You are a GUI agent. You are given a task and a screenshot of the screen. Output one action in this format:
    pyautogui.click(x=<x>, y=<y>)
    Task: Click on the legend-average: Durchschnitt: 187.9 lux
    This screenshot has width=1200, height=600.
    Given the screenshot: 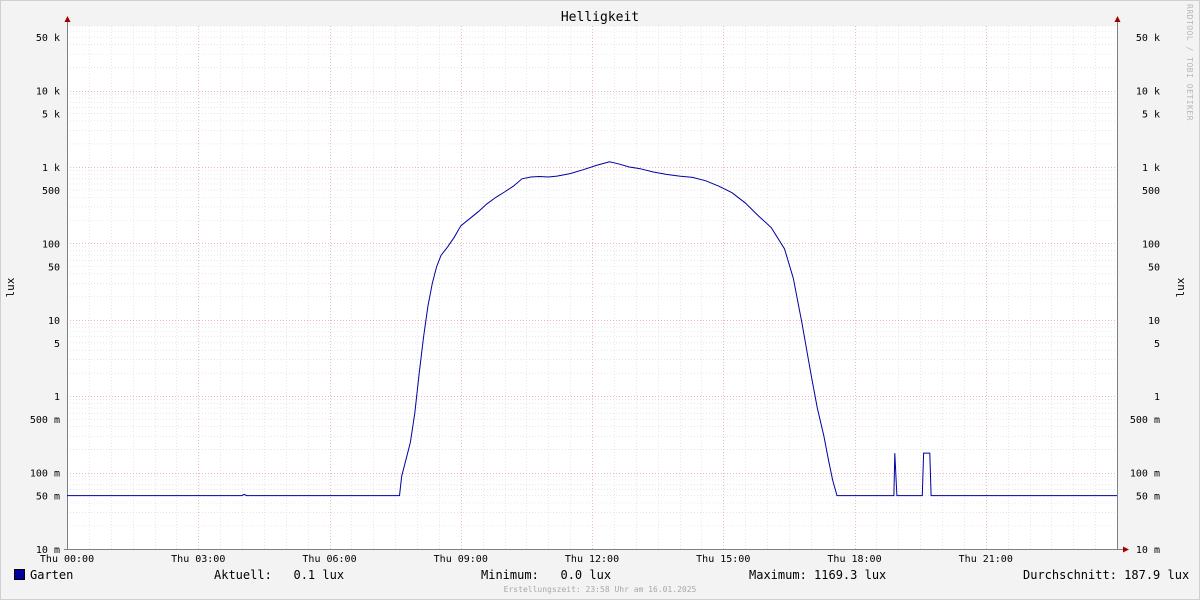 What is the action you would take?
    pyautogui.click(x=1106, y=575)
    